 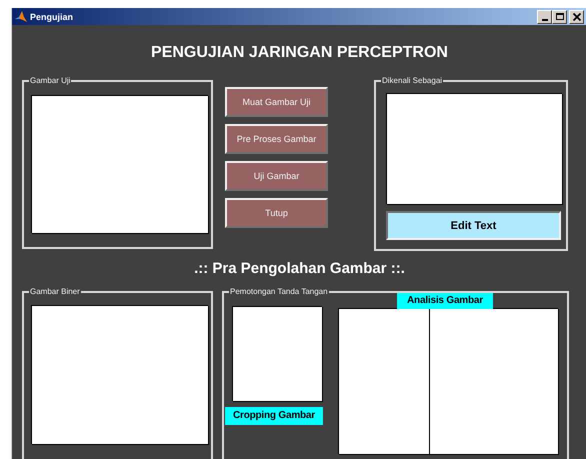 What do you see at coordinates (52, 17) in the screenshot?
I see `window-title: Pengujian` at bounding box center [52, 17].